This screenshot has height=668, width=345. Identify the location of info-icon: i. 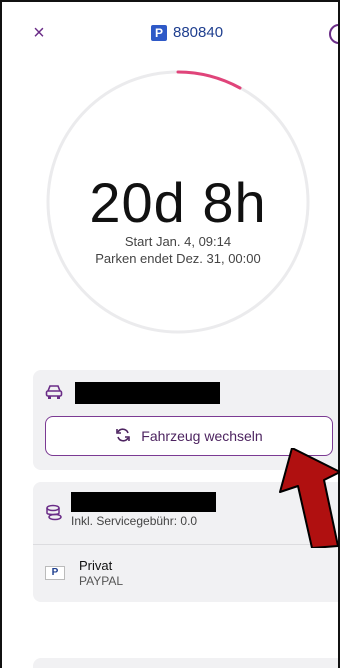
(333, 34).